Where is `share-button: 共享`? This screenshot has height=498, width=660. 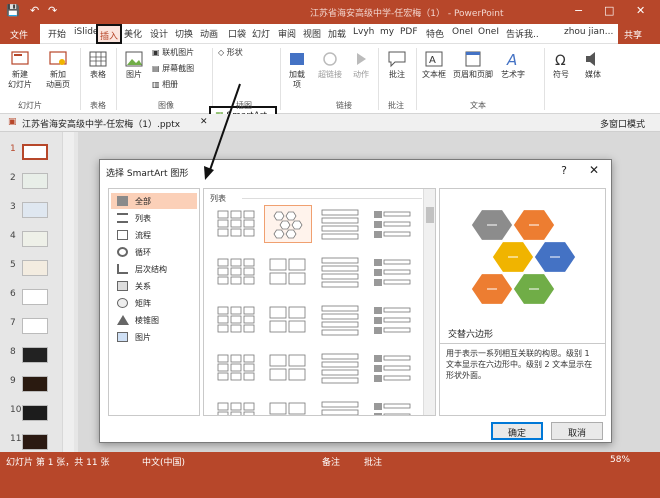 share-button: 共享 is located at coordinates (639, 34).